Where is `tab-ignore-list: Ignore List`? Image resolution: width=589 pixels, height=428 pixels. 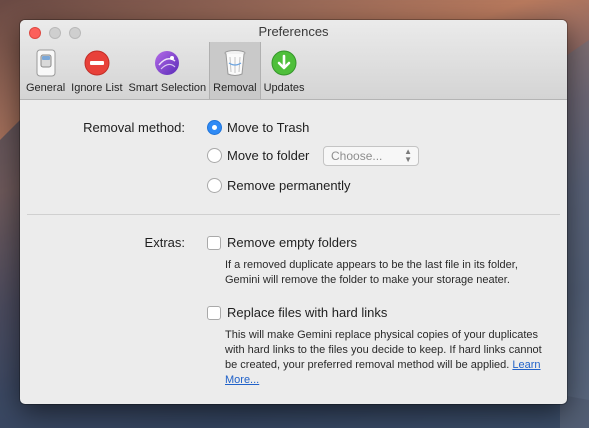
tab-ignore-list: Ignore List is located at coordinates (96, 70).